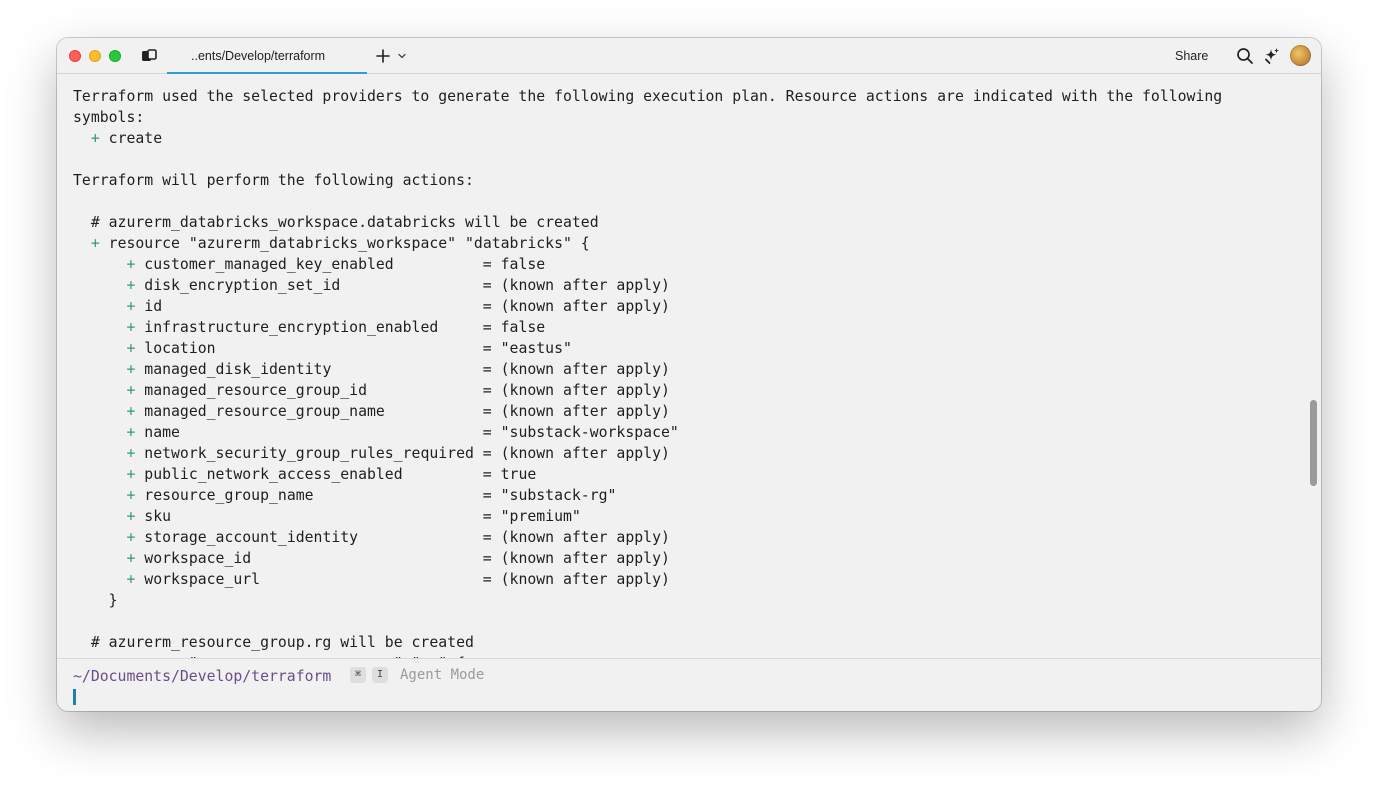  What do you see at coordinates (689, 56) in the screenshot?
I see `title-bar: ..ents/Develop/terraform Share` at bounding box center [689, 56].